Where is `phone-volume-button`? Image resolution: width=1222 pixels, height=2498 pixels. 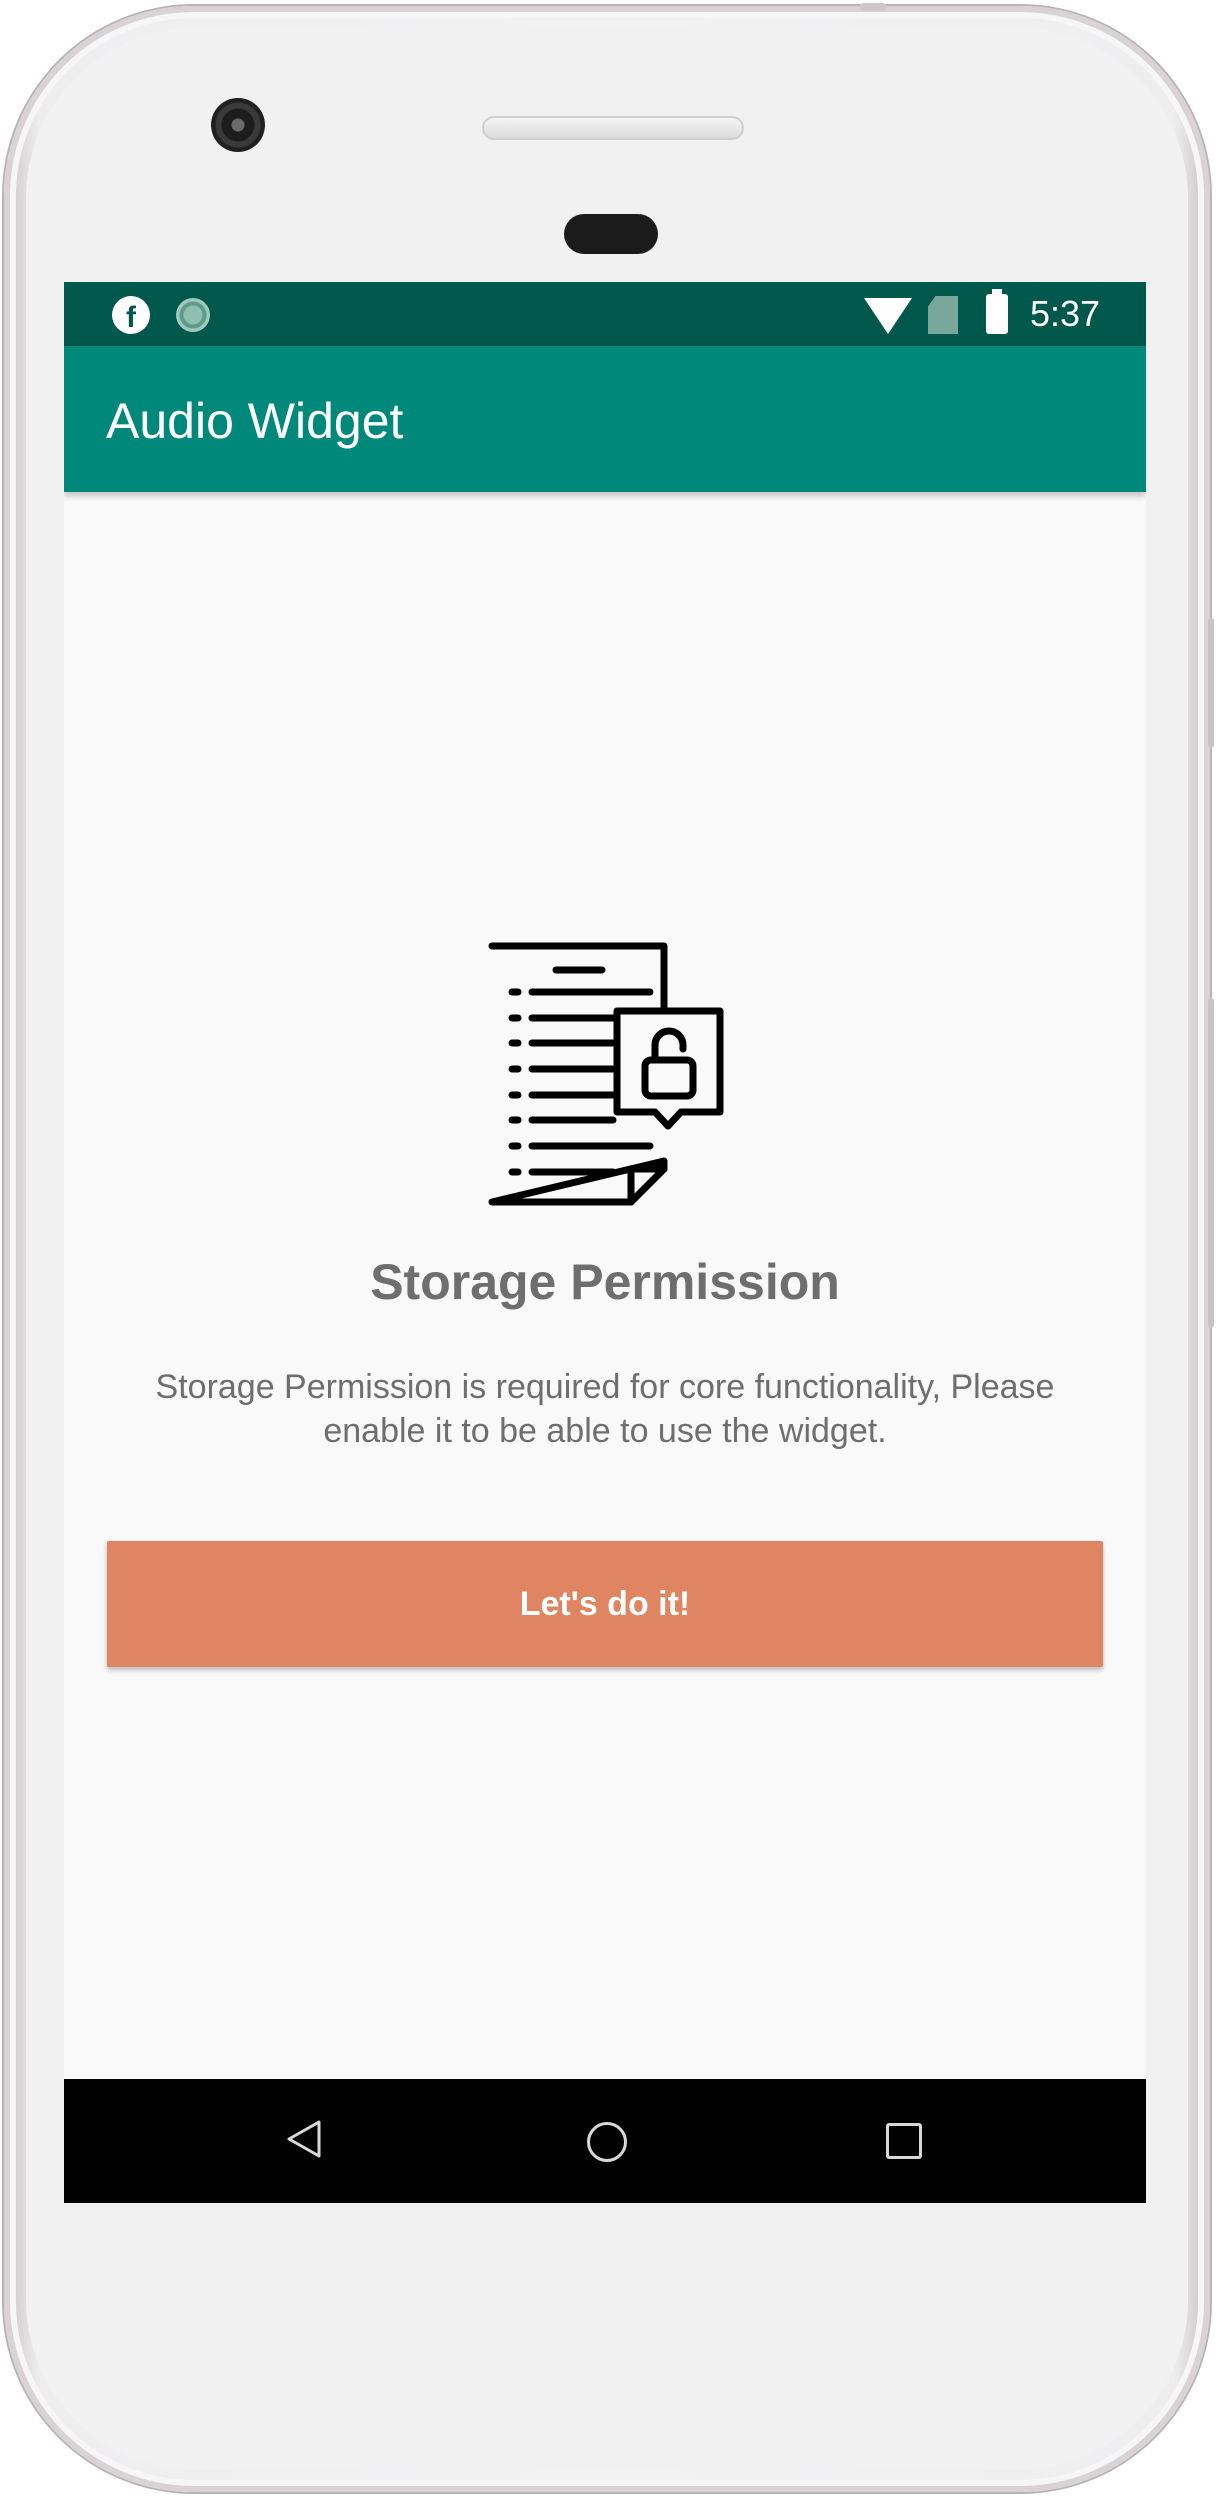 phone-volume-button is located at coordinates (1211, 683).